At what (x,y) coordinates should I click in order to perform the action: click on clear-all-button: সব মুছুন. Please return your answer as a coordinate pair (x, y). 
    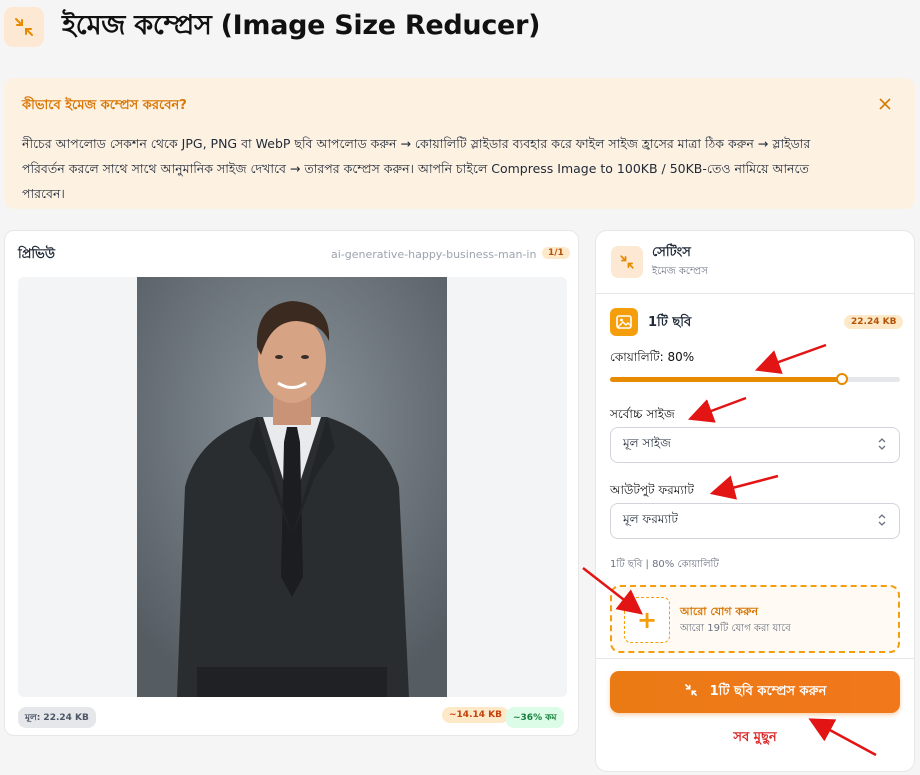
    Looking at the image, I should click on (755, 738).